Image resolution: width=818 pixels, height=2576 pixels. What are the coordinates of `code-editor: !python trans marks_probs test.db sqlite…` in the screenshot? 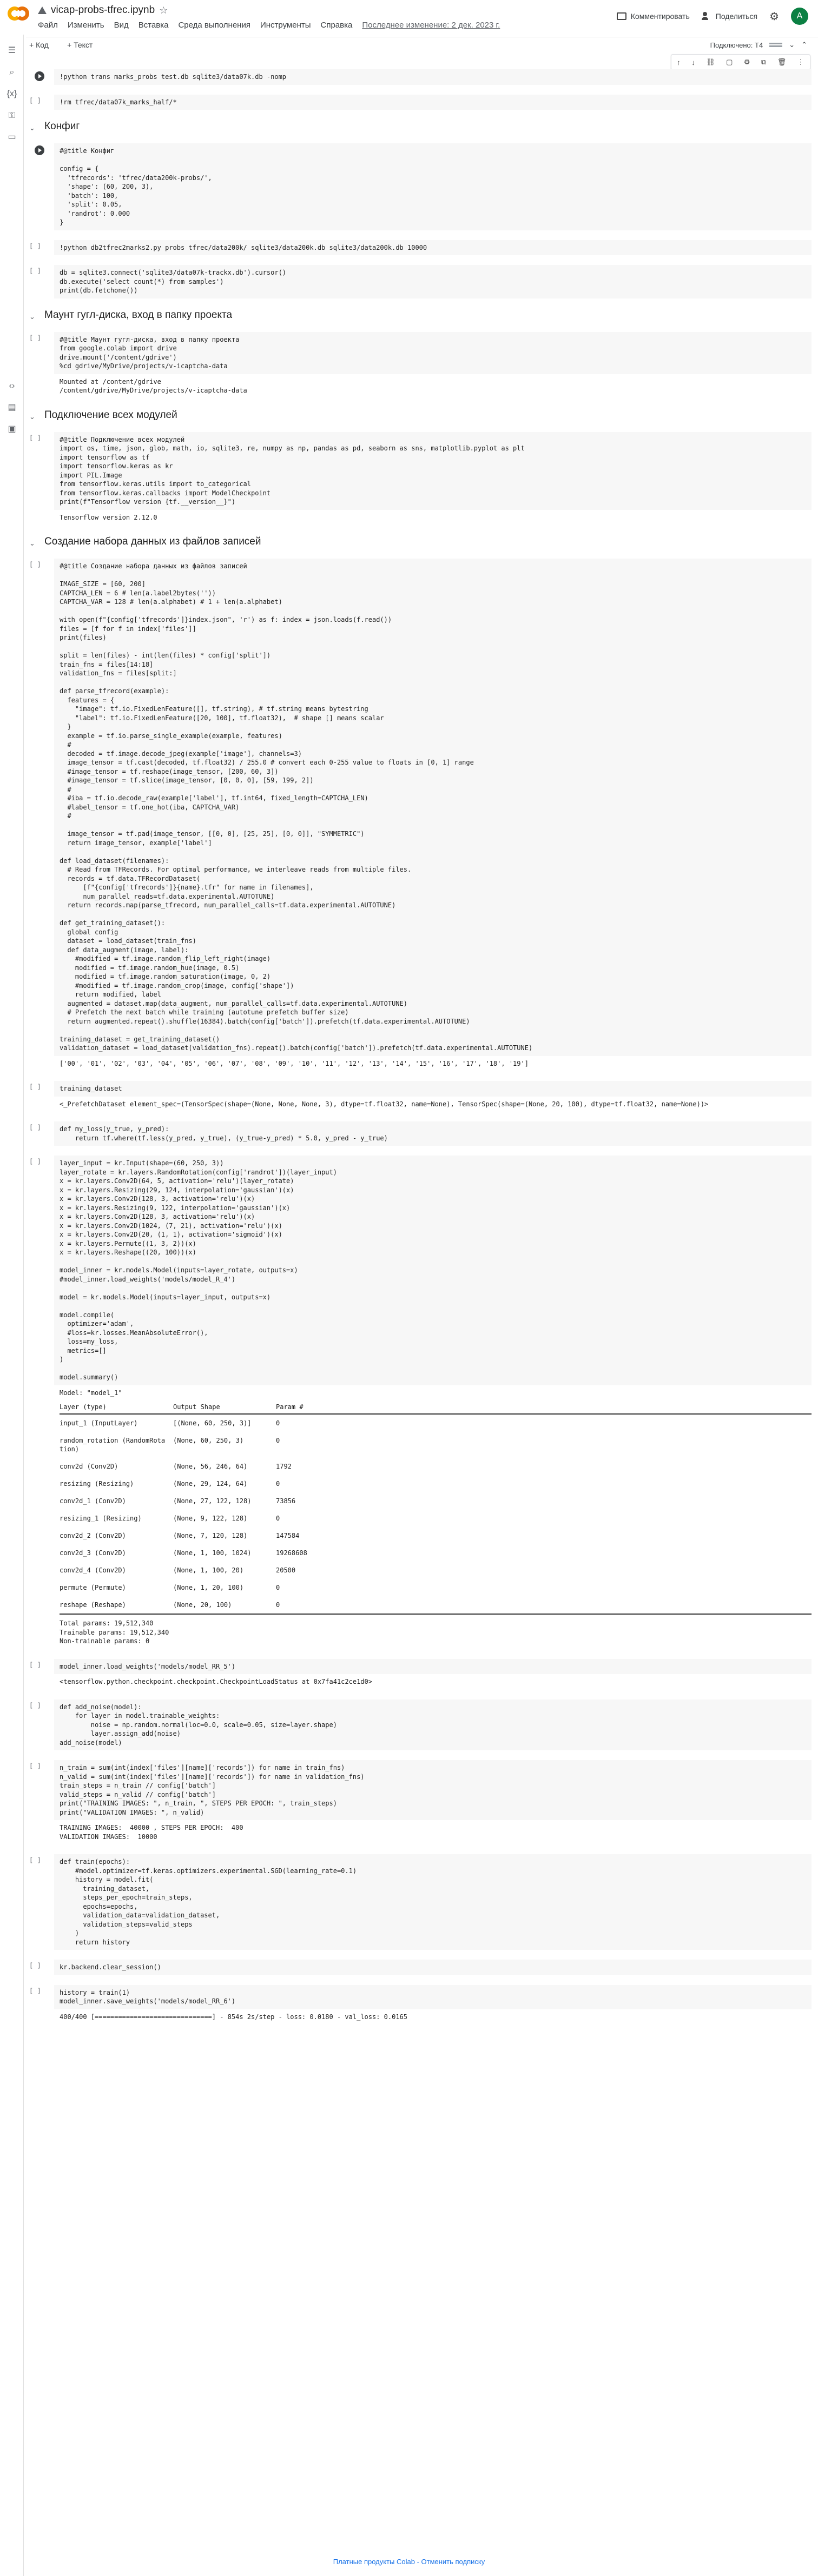 It's located at (433, 77).